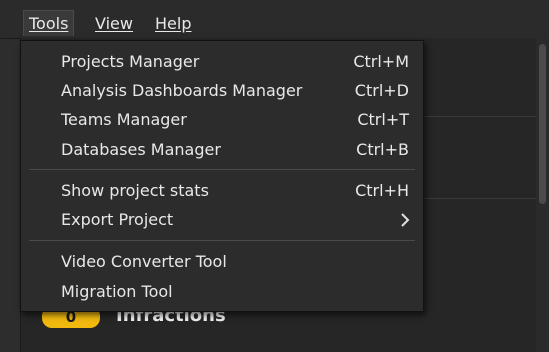 The width and height of the screenshot is (549, 352). Describe the element at coordinates (141, 149) in the screenshot. I see `menu-item-label: Databases Manager` at that location.